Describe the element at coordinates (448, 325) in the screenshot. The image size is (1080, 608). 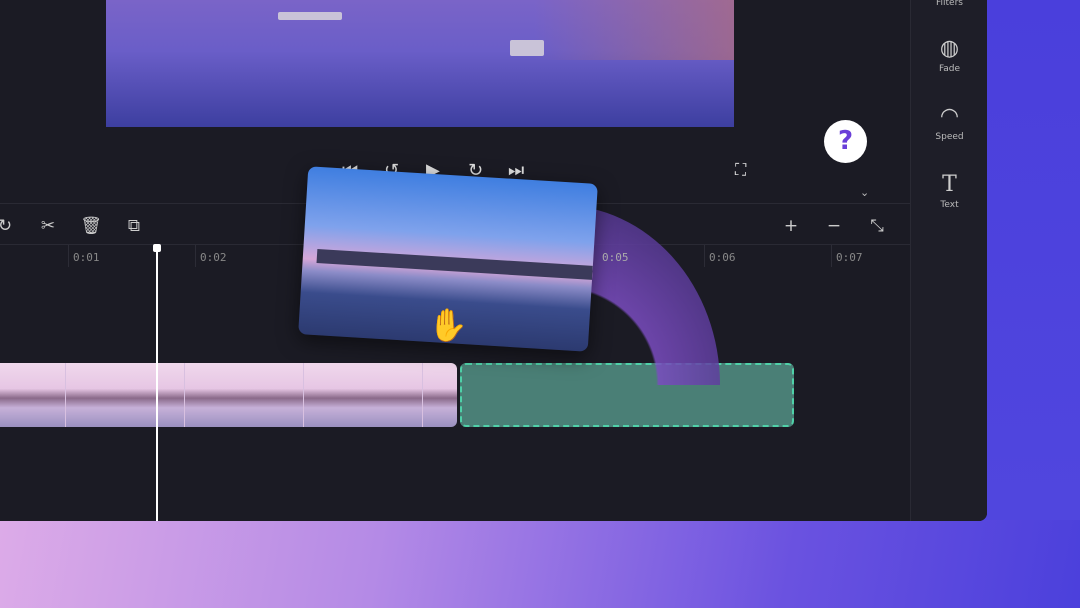
I see `grab-hand-icon: ✋` at that location.